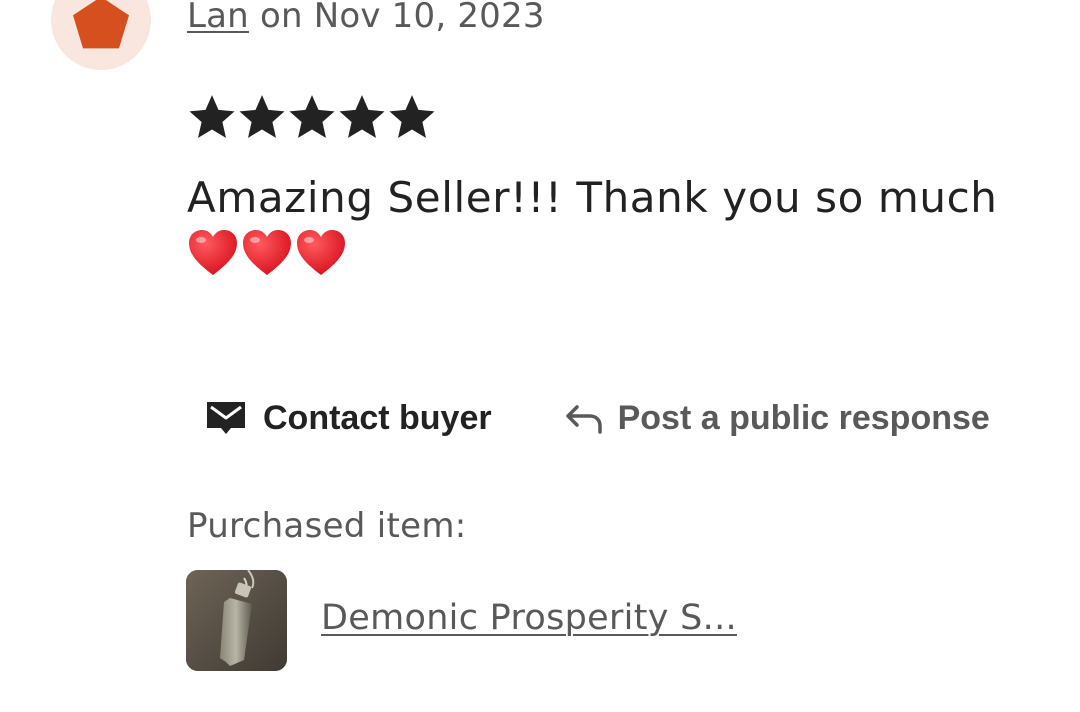  What do you see at coordinates (218, 18) in the screenshot?
I see `reviewer-name-link: Lan` at bounding box center [218, 18].